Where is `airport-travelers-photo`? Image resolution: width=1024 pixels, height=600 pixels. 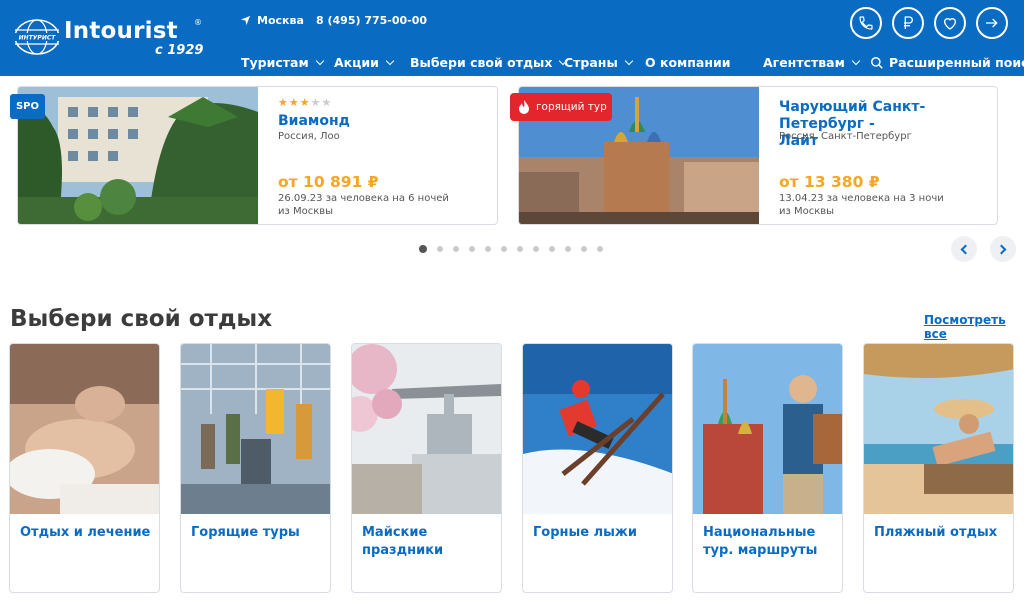
airport-travelers-photo is located at coordinates (255, 429).